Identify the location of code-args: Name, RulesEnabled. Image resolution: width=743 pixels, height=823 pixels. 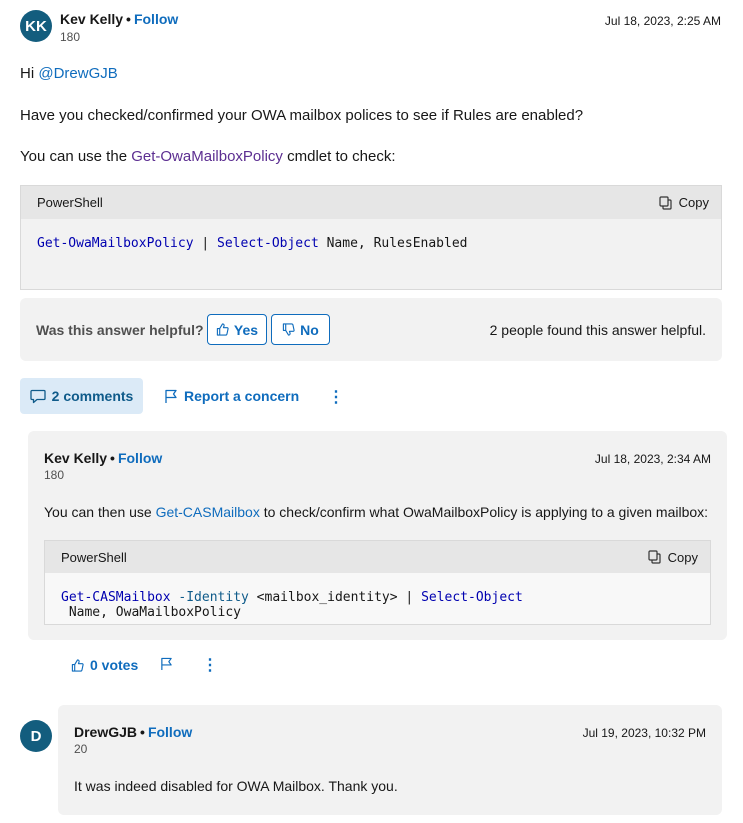
(393, 243).